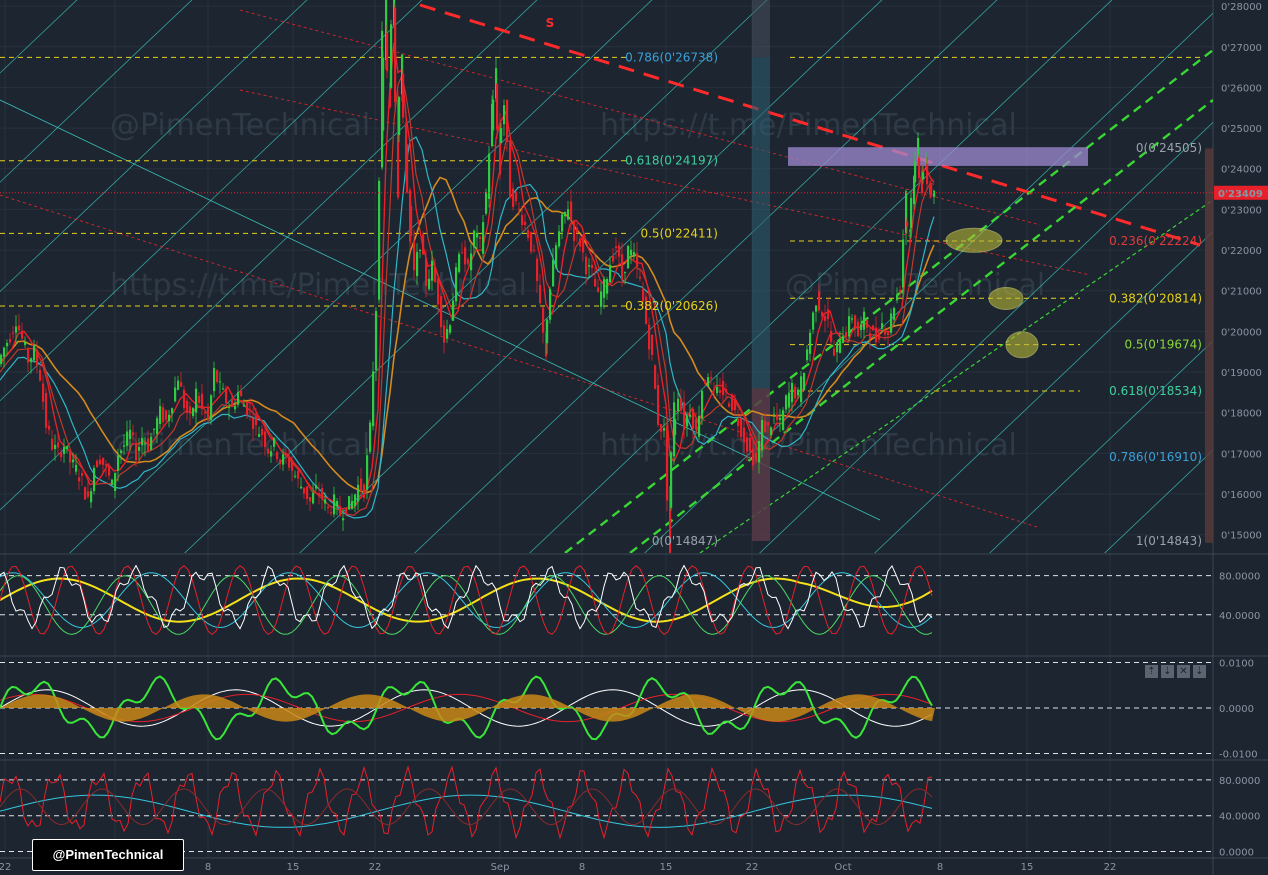  I want to click on move-down-icon: ⇣, so click(1167, 671).